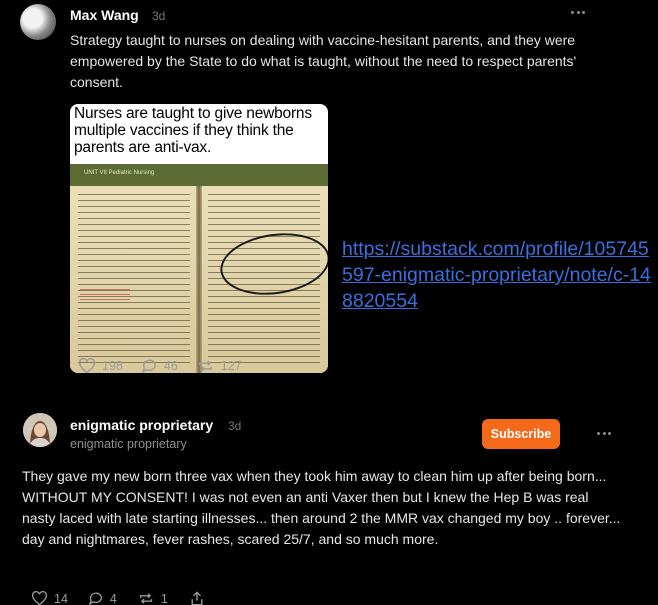 This screenshot has height=605, width=658. Describe the element at coordinates (117, 598) in the screenshot. I see `reply-actions: 14 4 1` at that location.